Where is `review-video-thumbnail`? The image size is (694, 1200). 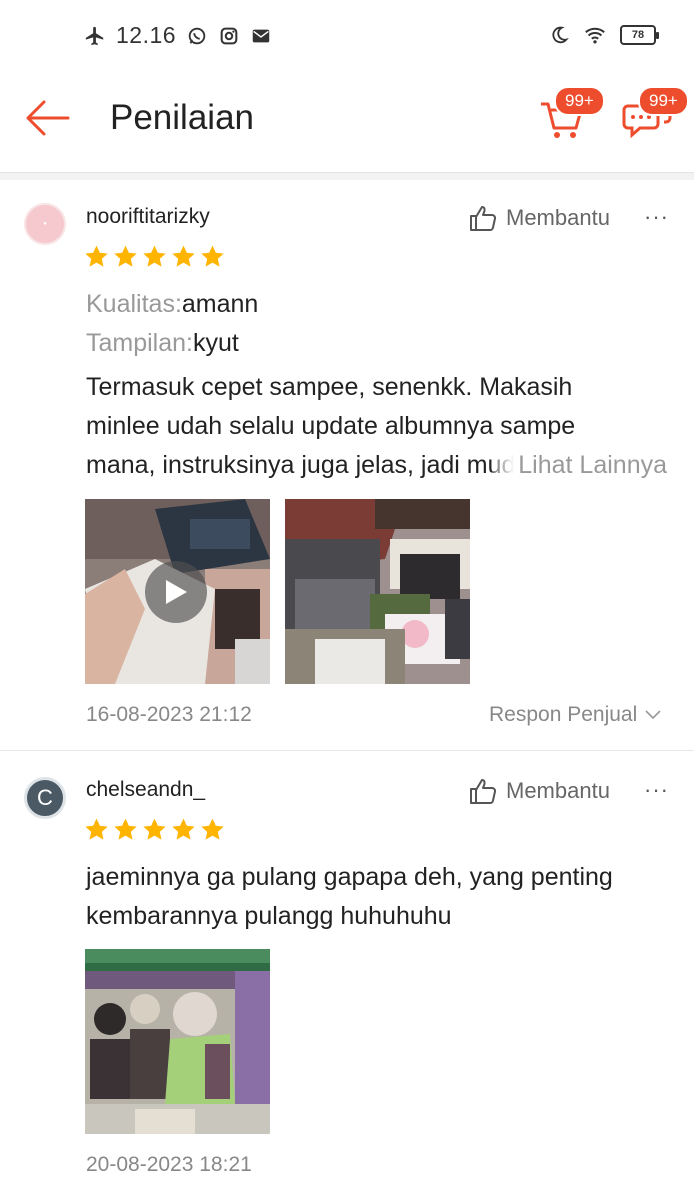 review-video-thumbnail is located at coordinates (177, 591).